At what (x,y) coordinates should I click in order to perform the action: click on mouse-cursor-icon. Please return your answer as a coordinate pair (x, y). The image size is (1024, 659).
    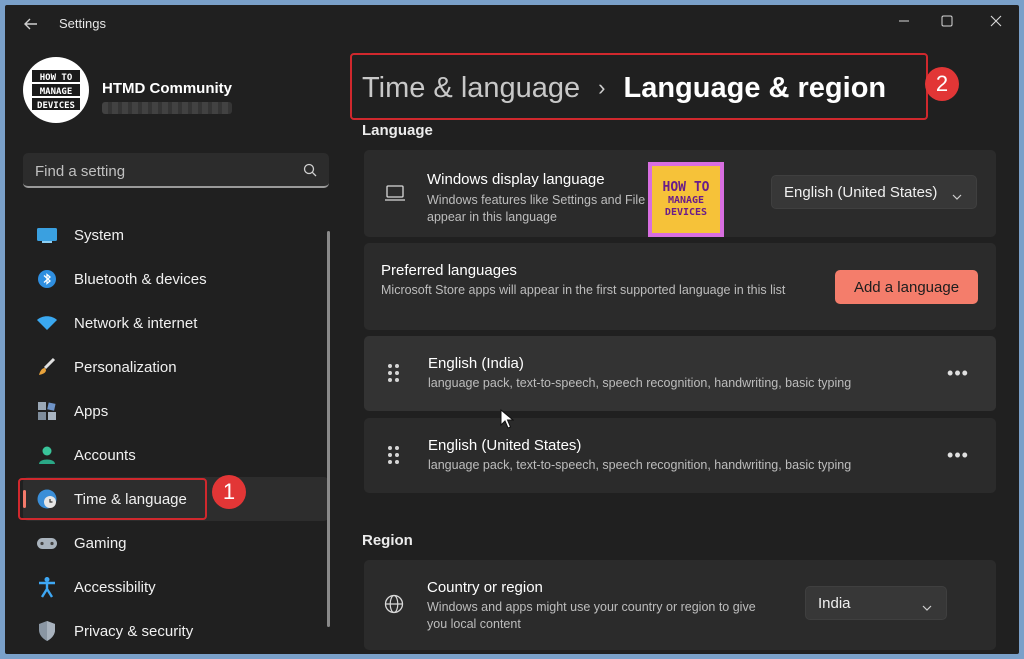
    Looking at the image, I should click on (507, 421).